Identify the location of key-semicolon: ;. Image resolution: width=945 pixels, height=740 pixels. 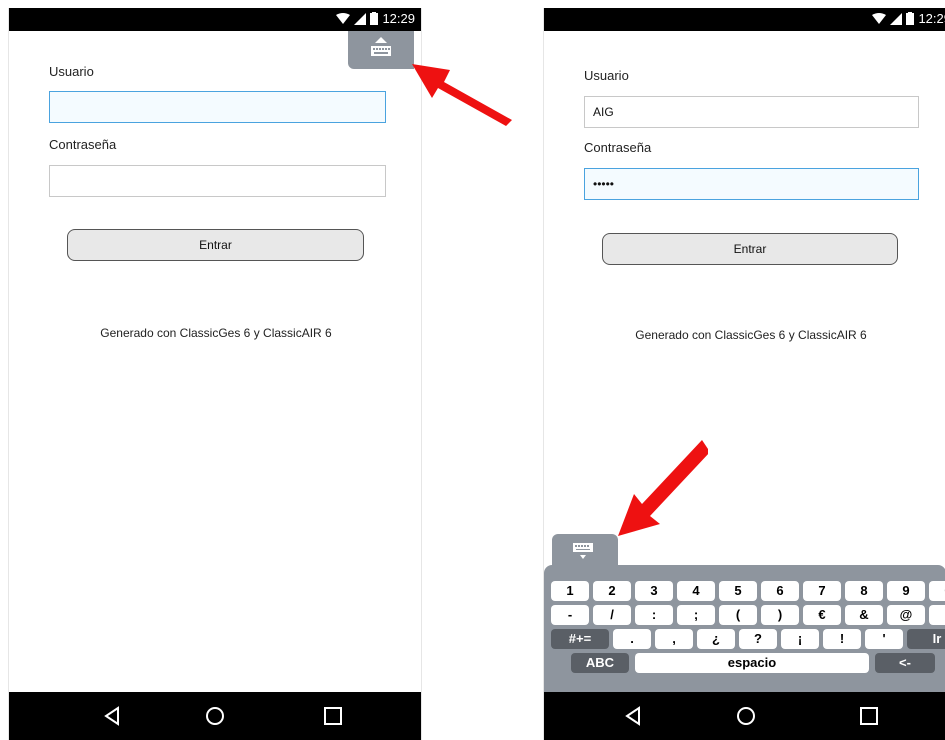
(696, 615).